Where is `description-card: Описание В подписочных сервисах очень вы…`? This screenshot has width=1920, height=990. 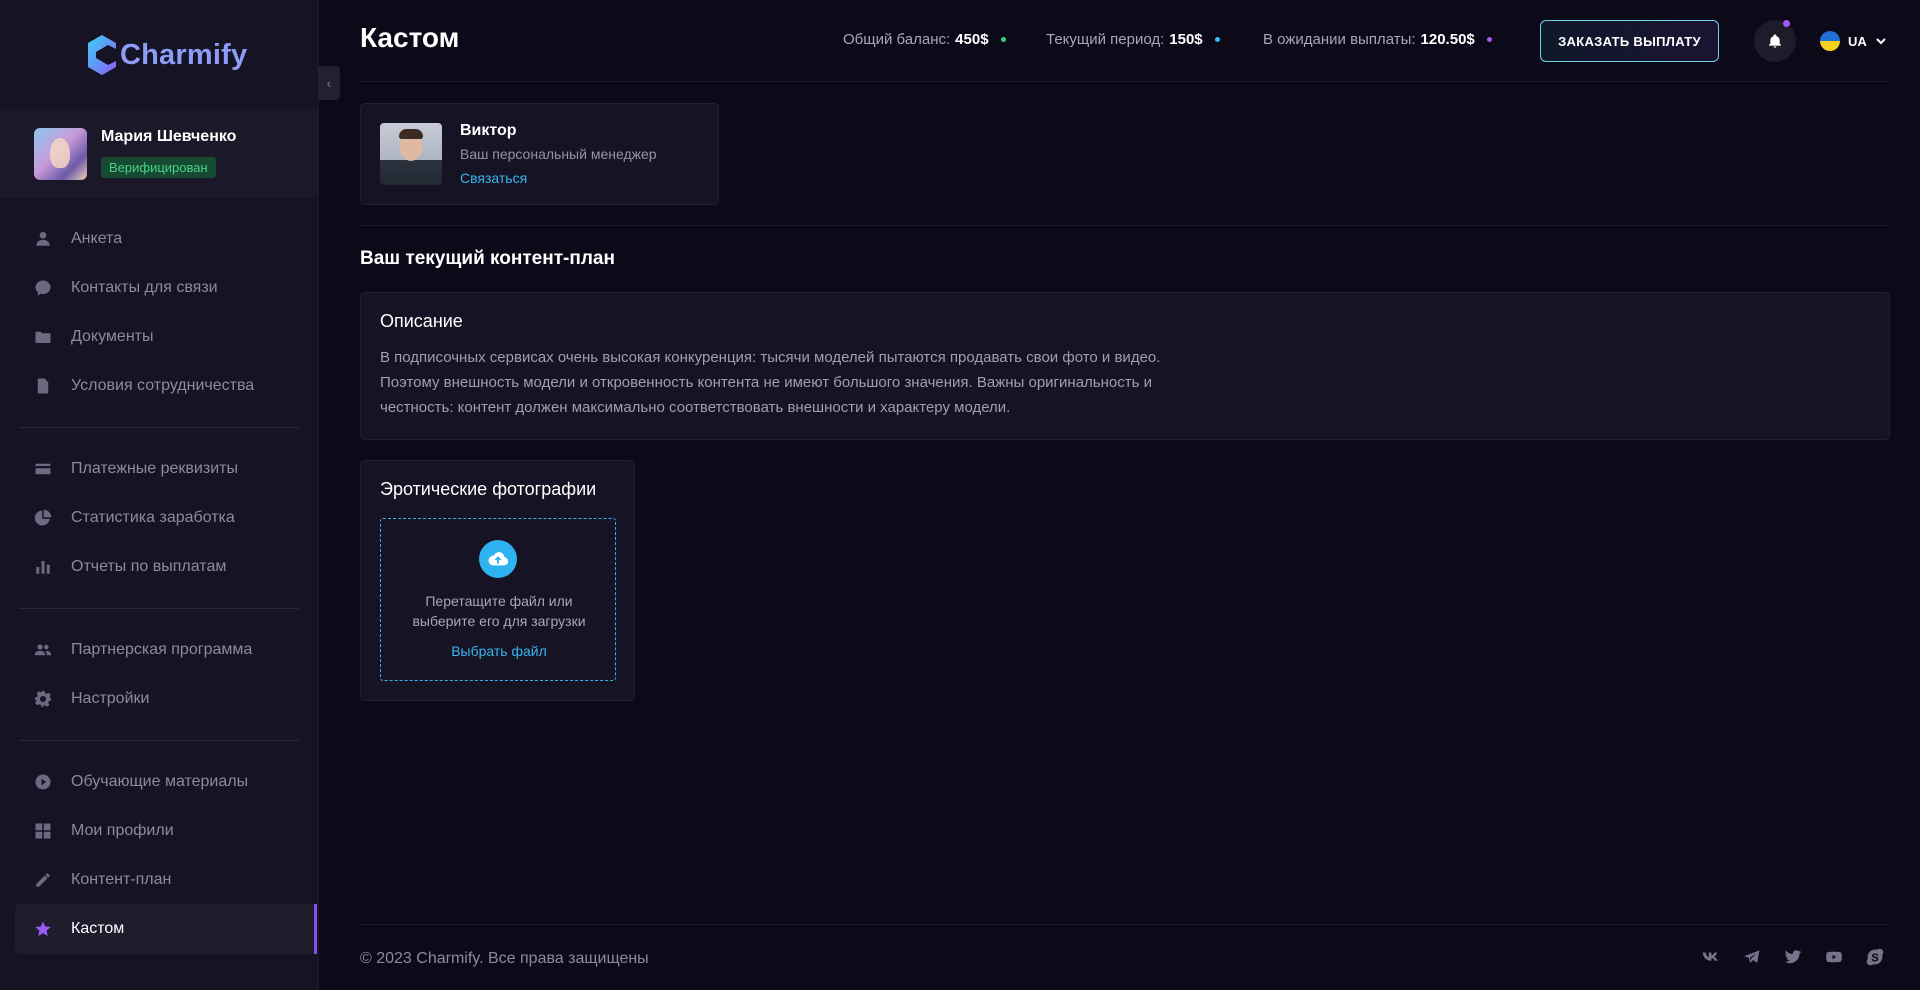
description-card: Описание В подписочных сервисах очень вы… is located at coordinates (1125, 366).